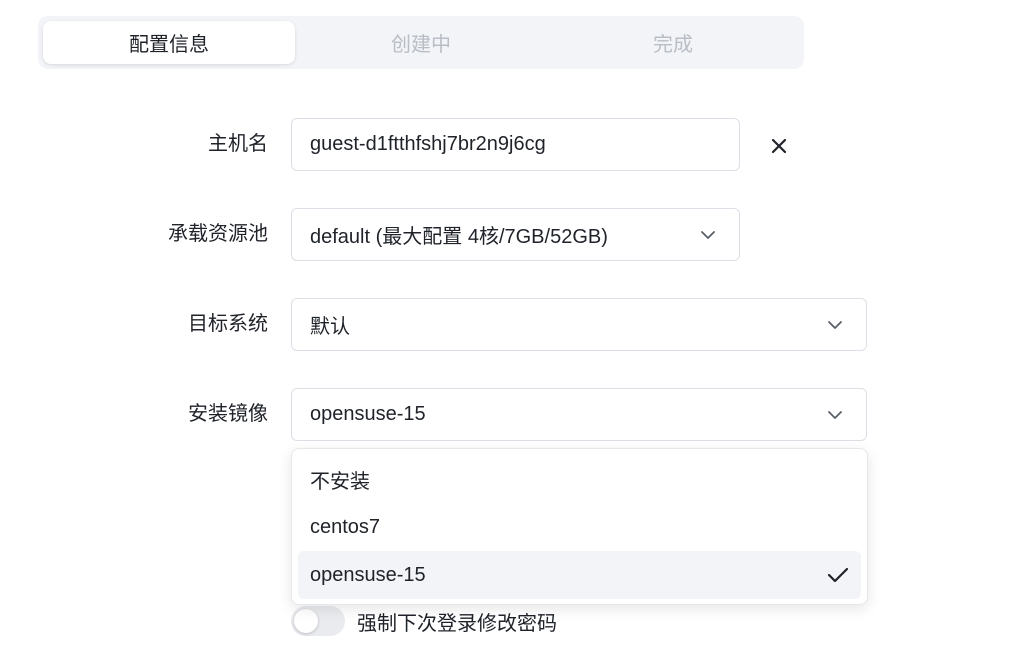  I want to click on hostname-input, so click(515, 144).